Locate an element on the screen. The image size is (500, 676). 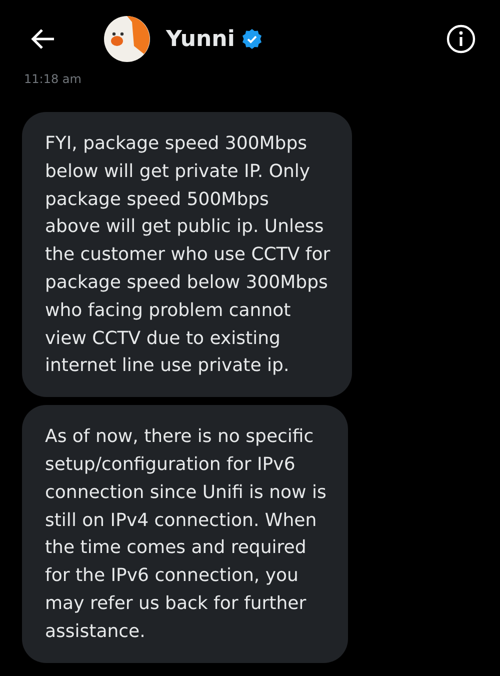
timestamp: 11:18 am is located at coordinates (53, 79).